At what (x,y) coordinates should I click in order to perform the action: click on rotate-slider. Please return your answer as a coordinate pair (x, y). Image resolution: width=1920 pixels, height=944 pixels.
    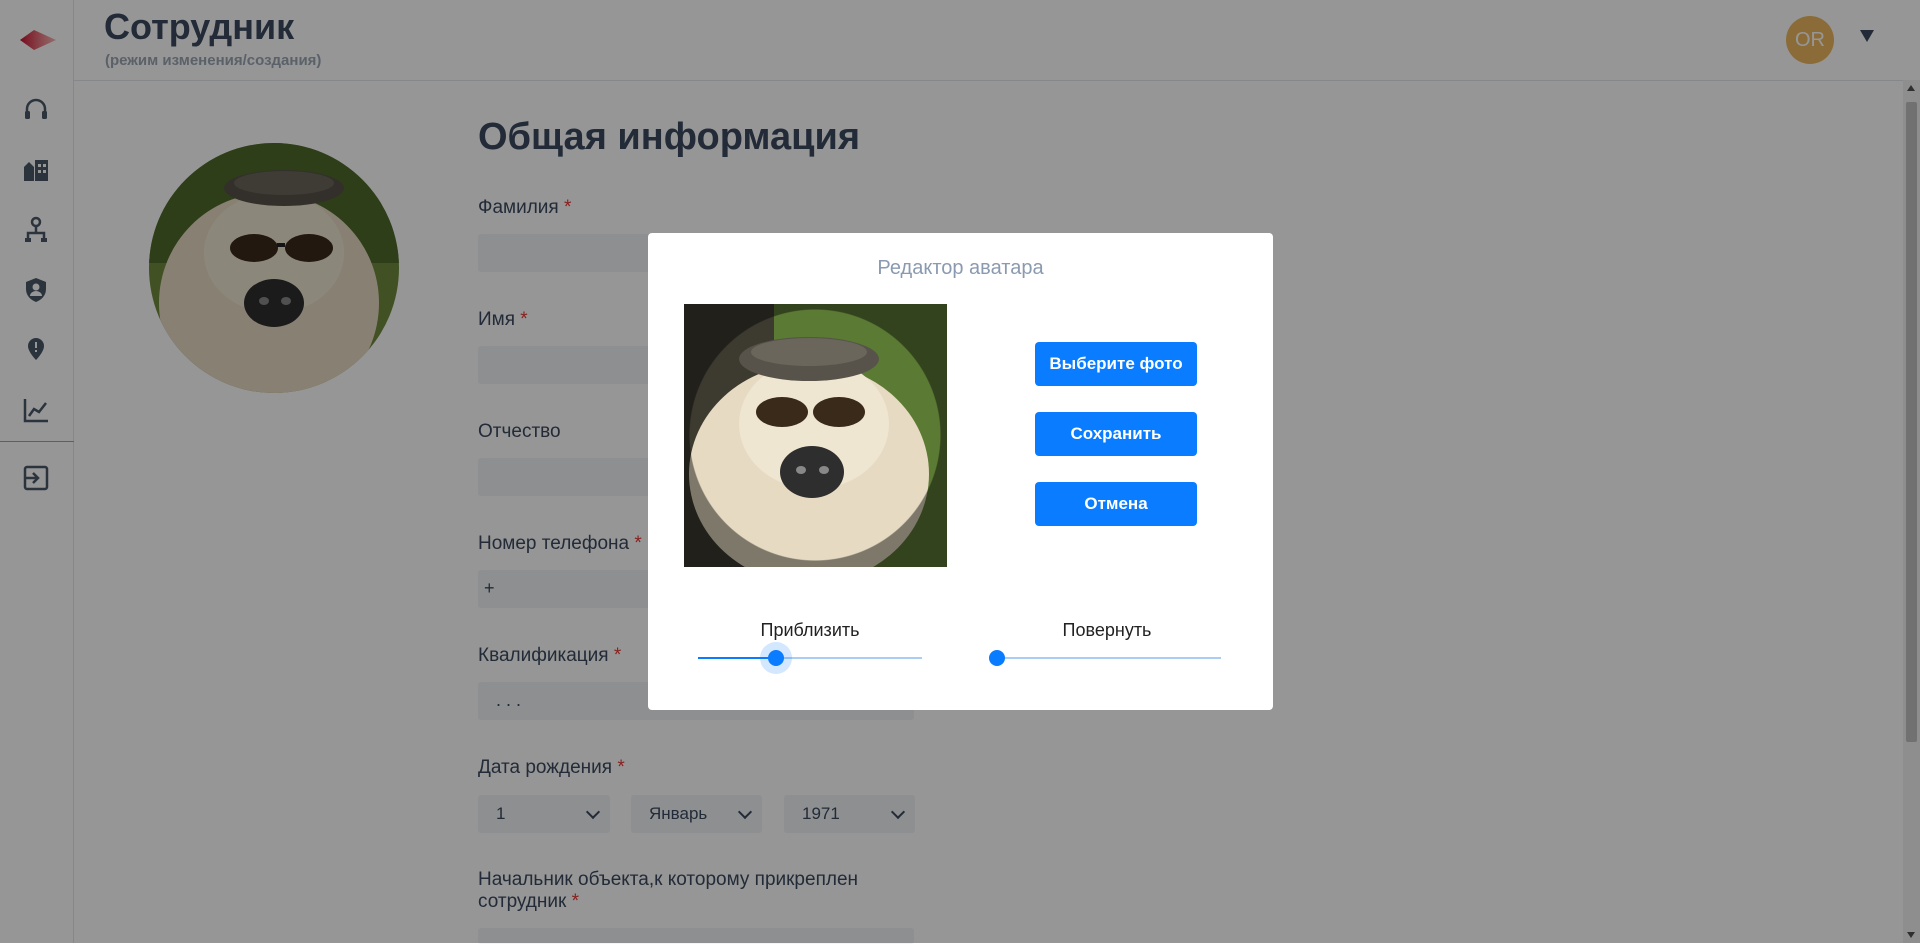
    Looking at the image, I should click on (1105, 658).